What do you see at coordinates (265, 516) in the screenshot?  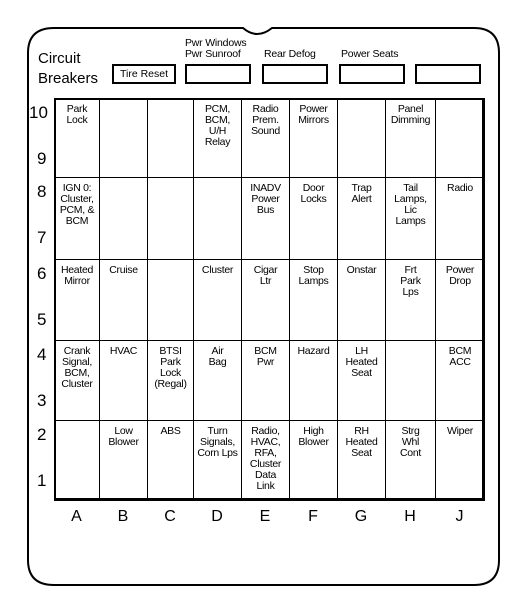 I see `column-label: E` at bounding box center [265, 516].